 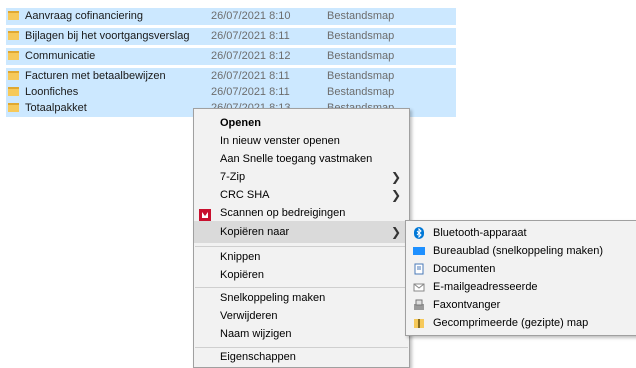 What do you see at coordinates (256, 334) in the screenshot?
I see `menu-item-label: Naam wijzigen` at bounding box center [256, 334].